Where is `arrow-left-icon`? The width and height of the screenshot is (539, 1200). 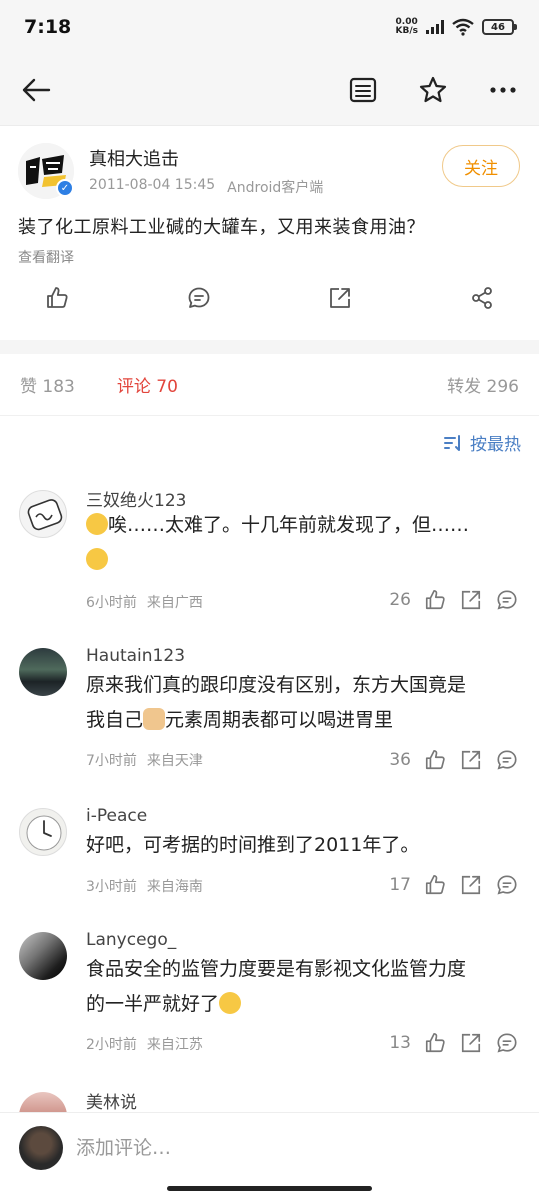 arrow-left-icon is located at coordinates (36, 89).